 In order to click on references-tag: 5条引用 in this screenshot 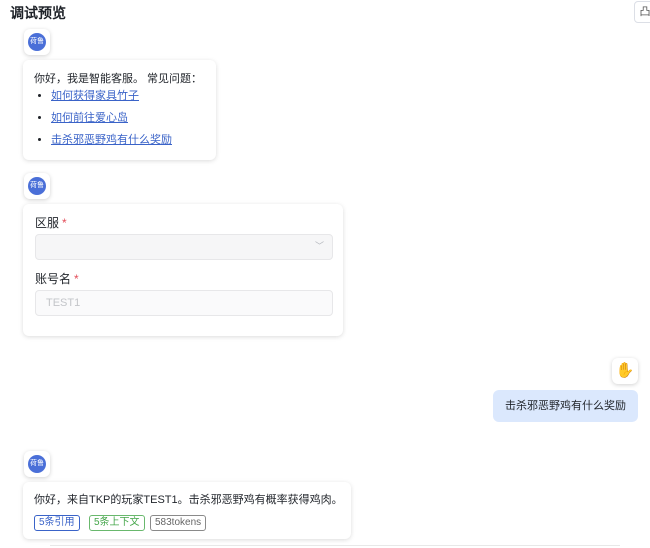, I will do `click(57, 523)`.